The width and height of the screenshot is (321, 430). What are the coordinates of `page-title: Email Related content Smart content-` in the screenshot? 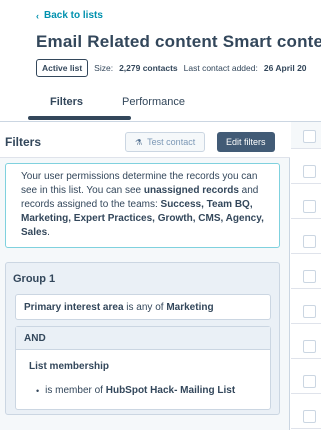 It's located at (178, 41).